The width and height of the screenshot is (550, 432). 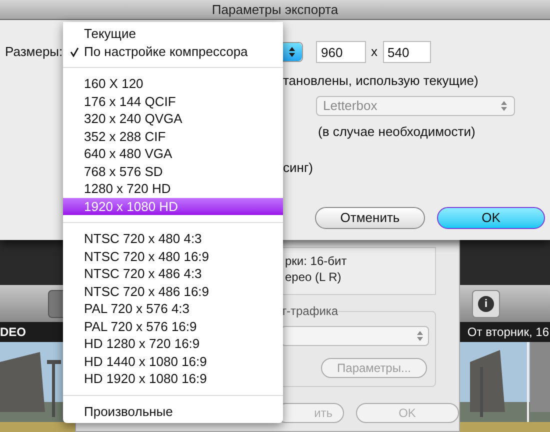 I want to click on info-button: i, so click(x=486, y=304).